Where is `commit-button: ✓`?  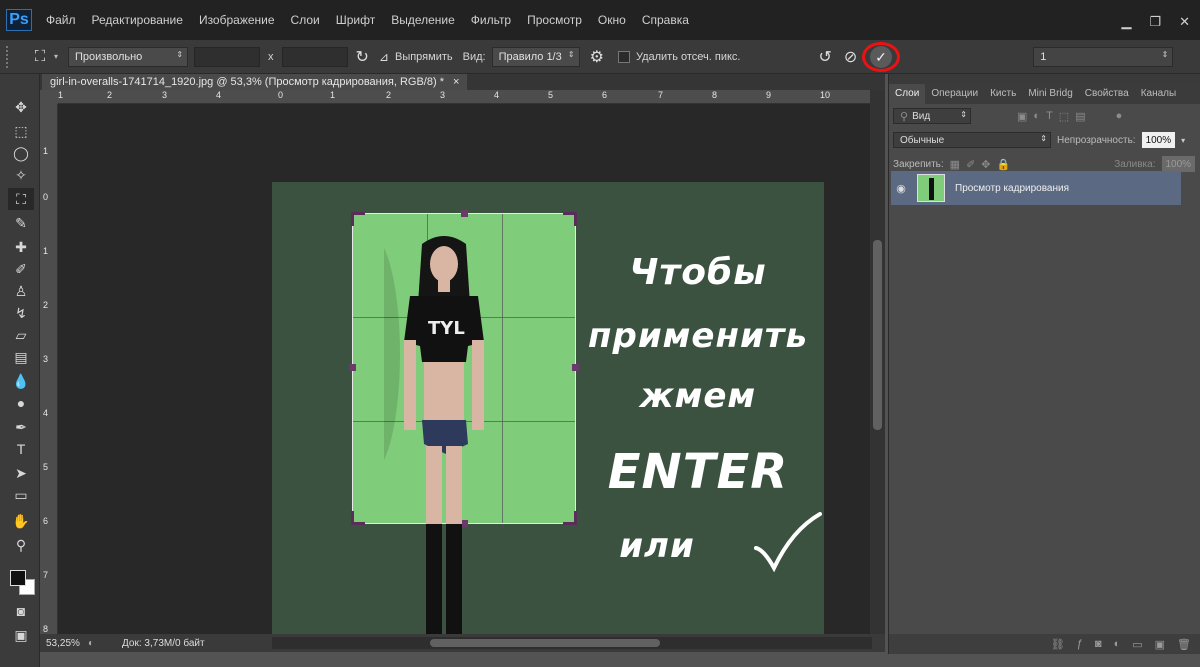
commit-button: ✓ is located at coordinates (881, 57).